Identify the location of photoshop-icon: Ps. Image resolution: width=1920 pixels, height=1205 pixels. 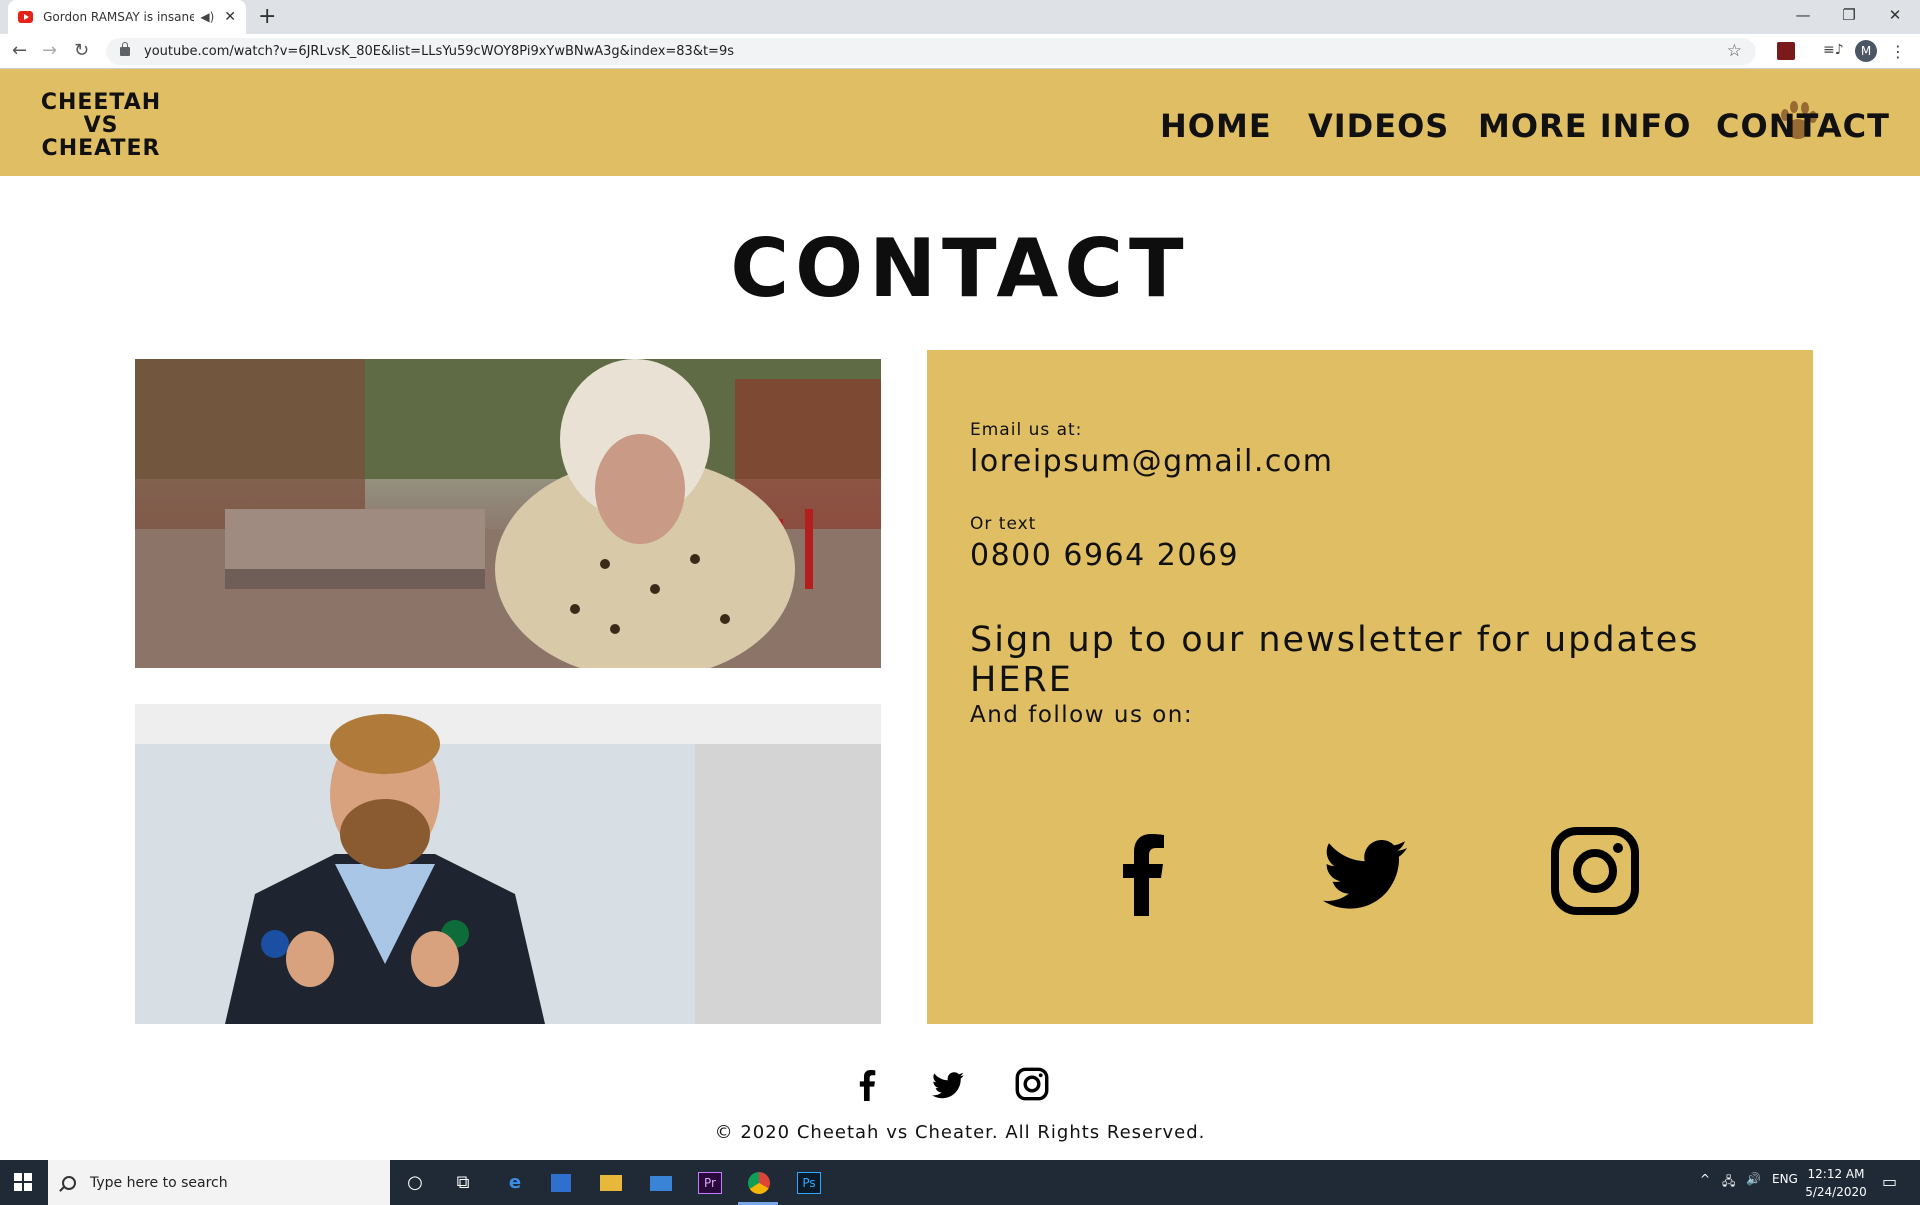
(809, 1183).